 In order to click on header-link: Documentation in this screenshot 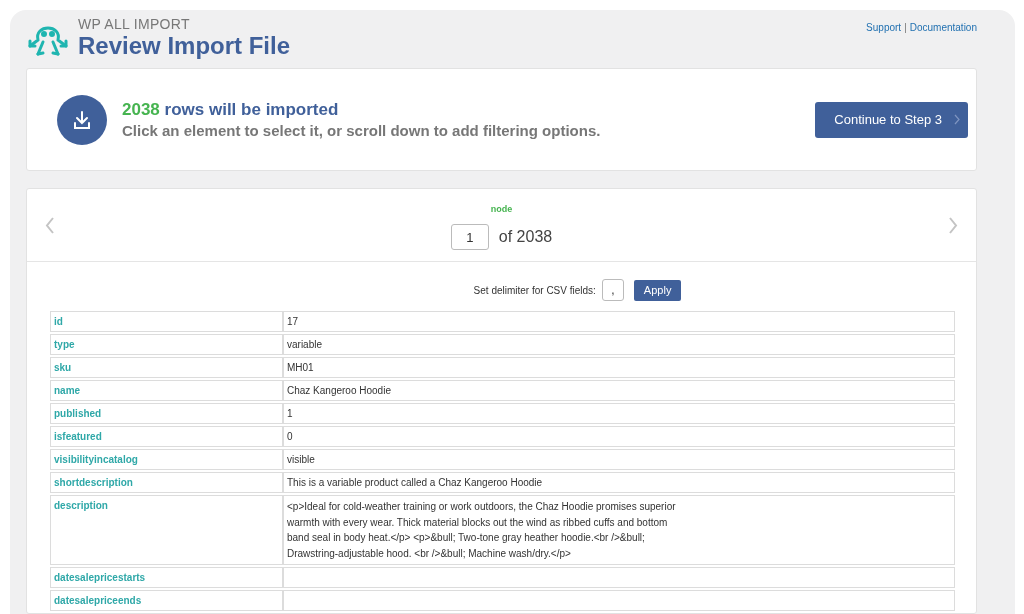, I will do `click(943, 27)`.